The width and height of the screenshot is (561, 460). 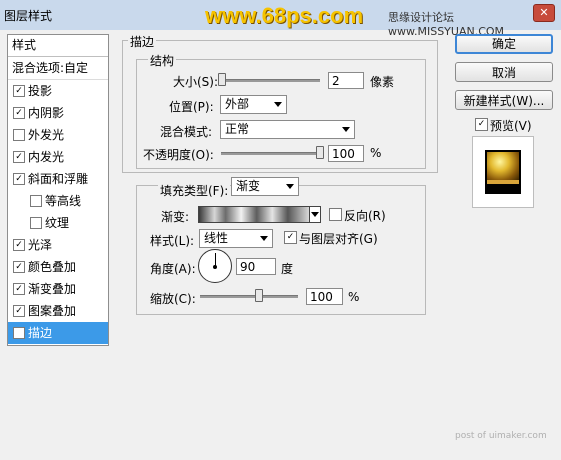 I want to click on gradient-label: 渐变:, so click(x=175, y=217).